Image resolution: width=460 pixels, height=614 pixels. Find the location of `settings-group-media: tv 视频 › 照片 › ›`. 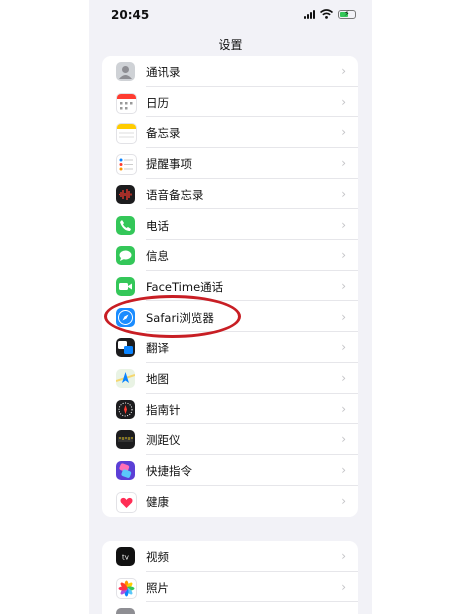

settings-group-media: tv 视频 › 照片 › › is located at coordinates (230, 577).